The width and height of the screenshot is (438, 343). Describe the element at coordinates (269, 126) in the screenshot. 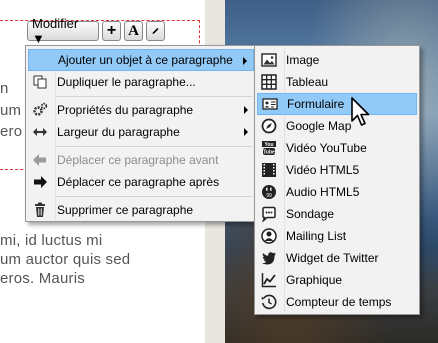

I see `compass-icon` at that location.